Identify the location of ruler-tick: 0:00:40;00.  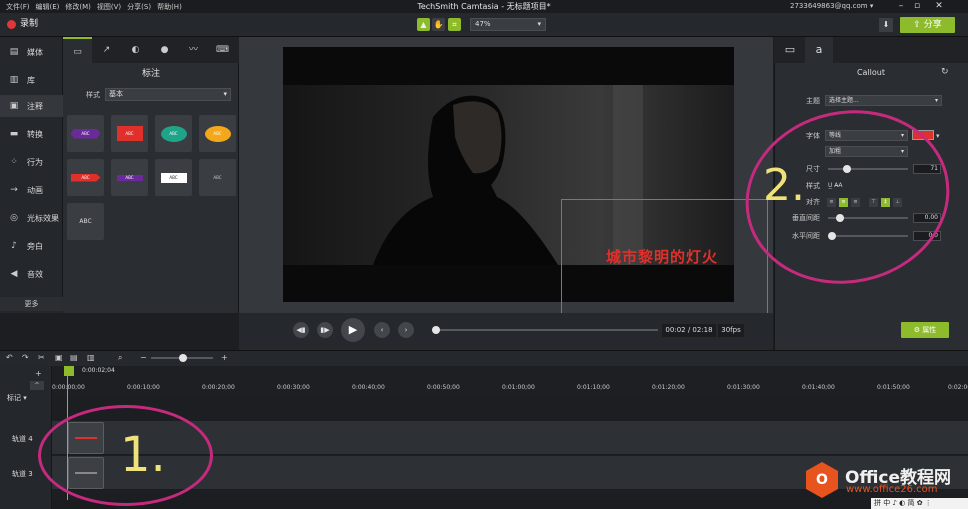
(368, 387).